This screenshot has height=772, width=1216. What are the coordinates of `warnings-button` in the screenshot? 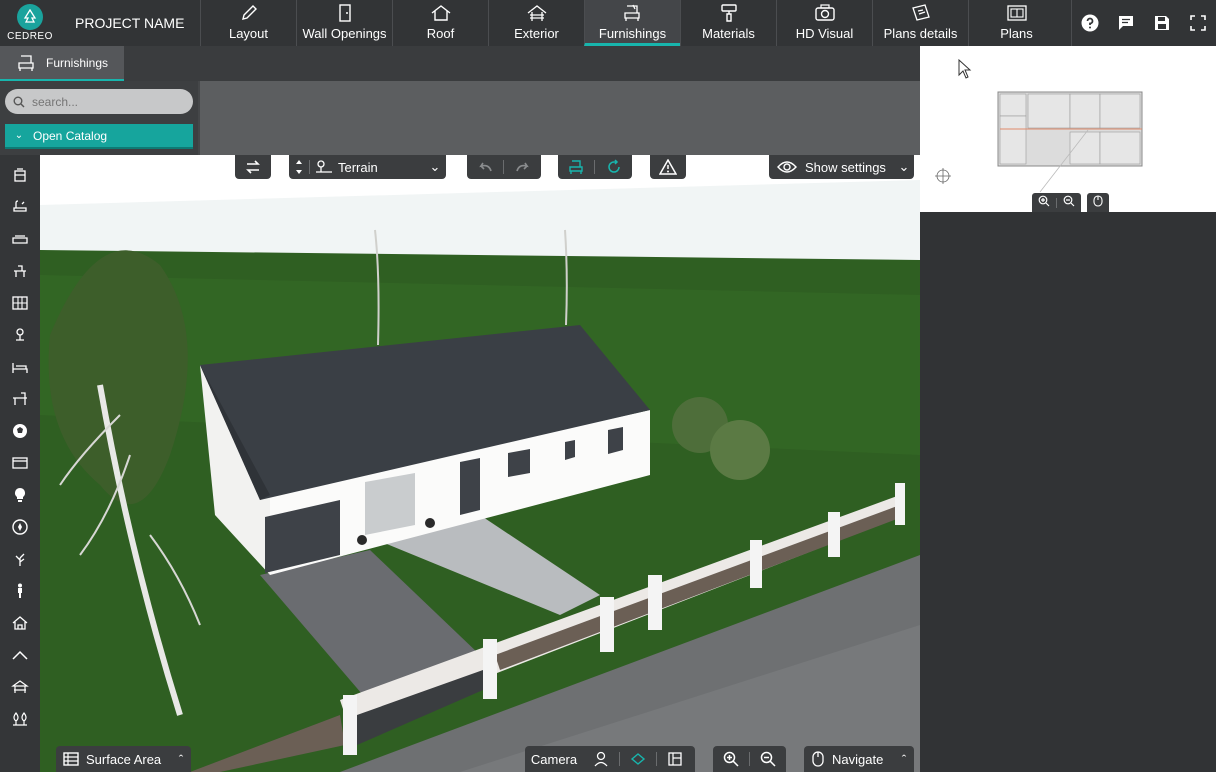 It's located at (668, 167).